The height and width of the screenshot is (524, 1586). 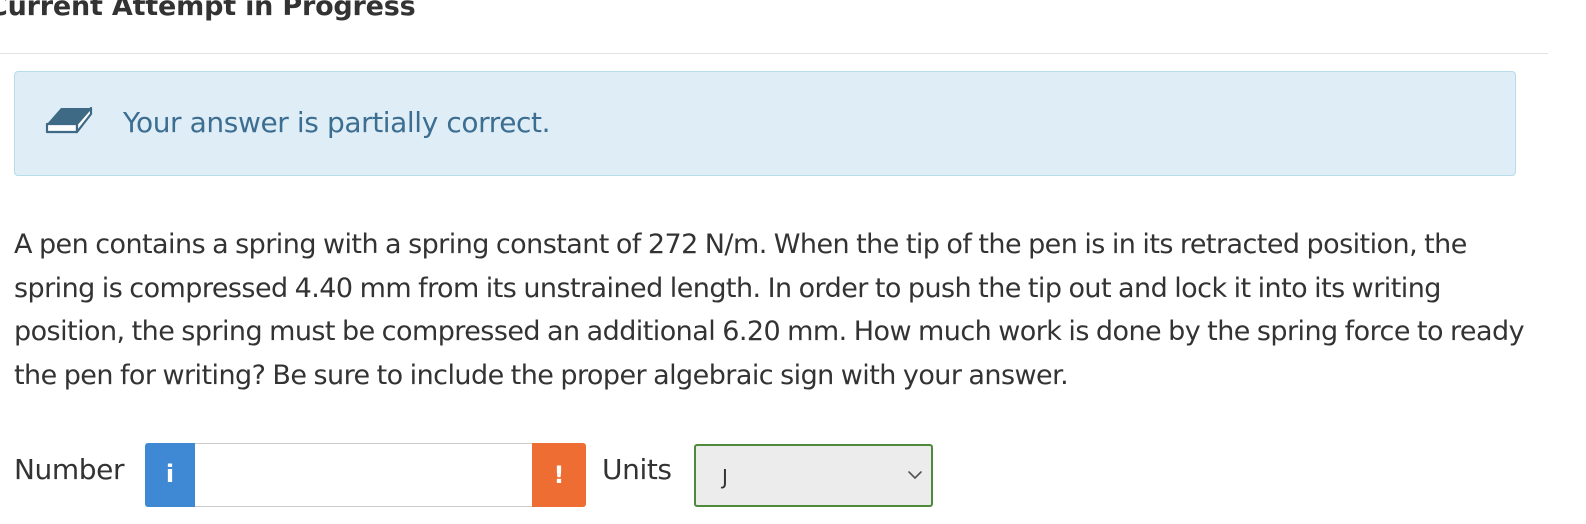 What do you see at coordinates (69, 120) in the screenshot?
I see `eraser-icon` at bounding box center [69, 120].